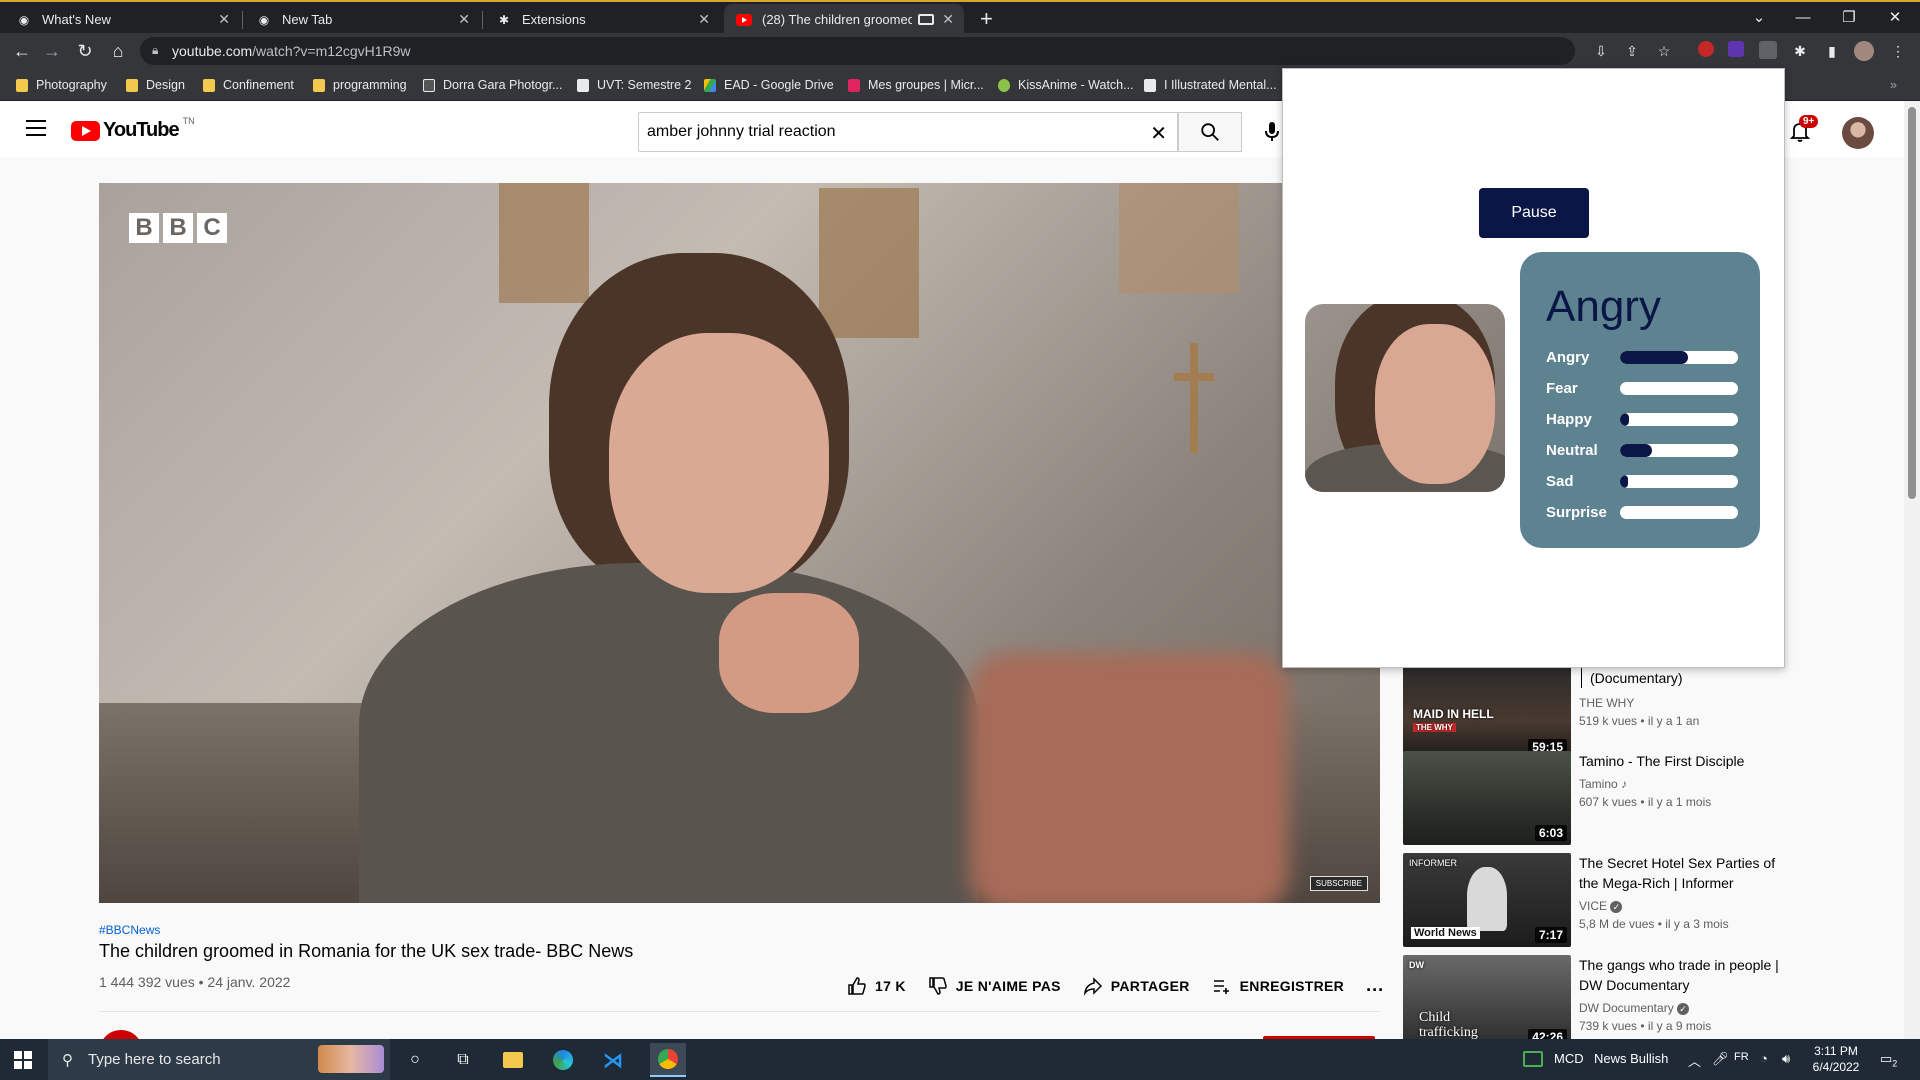 Image resolution: width=1920 pixels, height=1080 pixels. What do you see at coordinates (513, 1060) in the screenshot?
I see `file-explorer-icon` at bounding box center [513, 1060].